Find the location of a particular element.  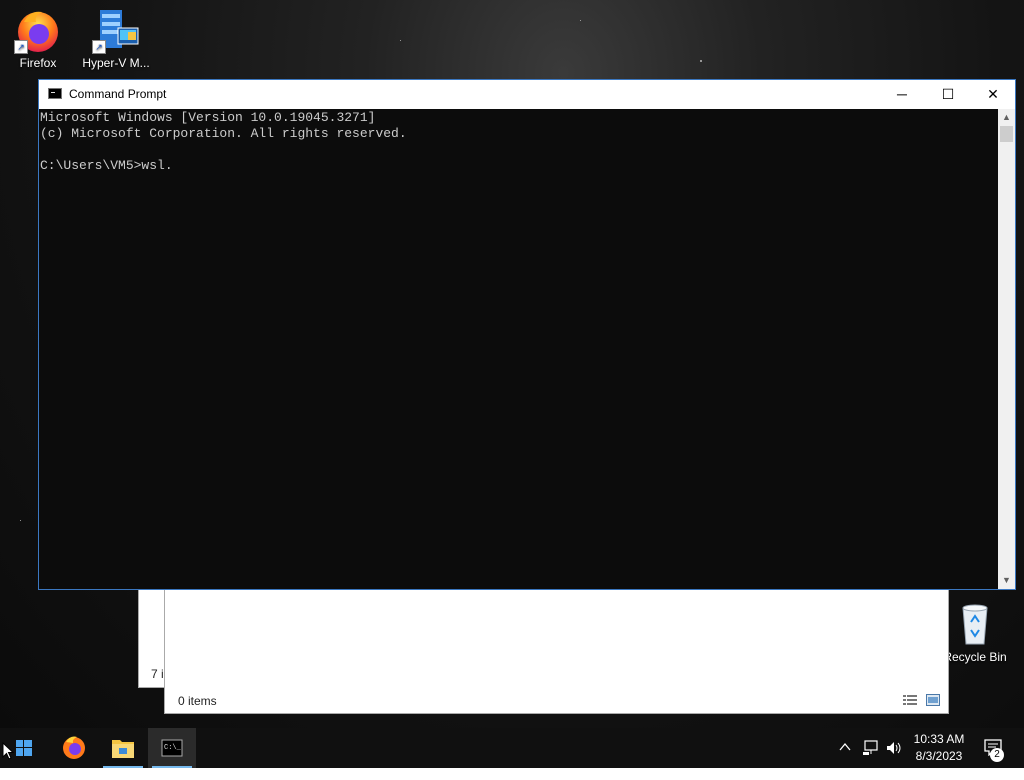

taskbar-command-prompt: C:\_ is located at coordinates (172, 748).